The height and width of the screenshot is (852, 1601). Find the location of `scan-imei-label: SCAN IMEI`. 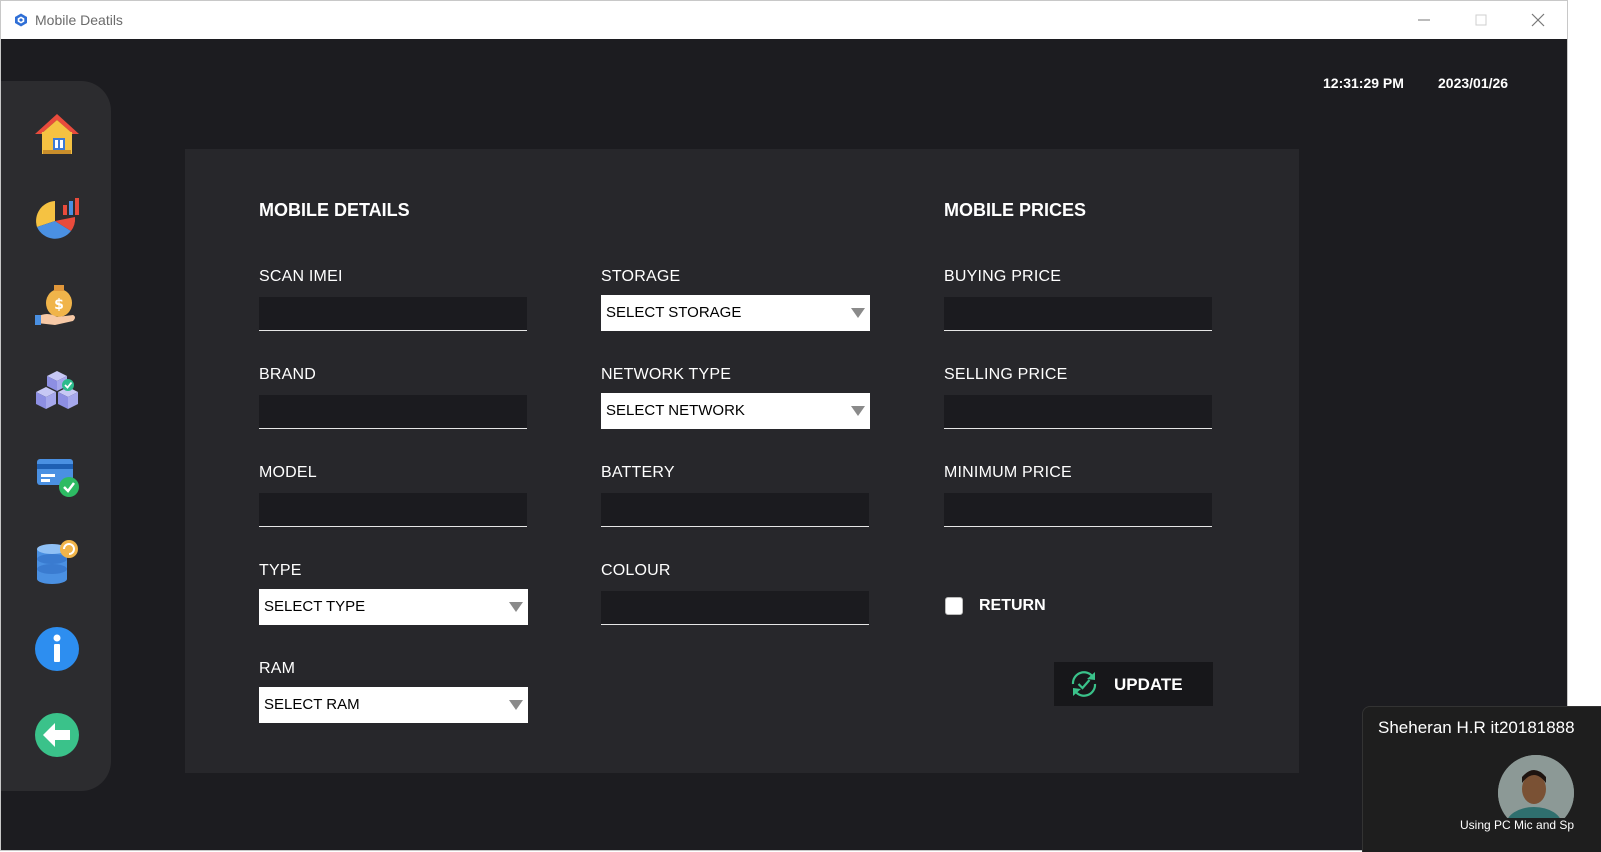

scan-imei-label: SCAN IMEI is located at coordinates (301, 276).